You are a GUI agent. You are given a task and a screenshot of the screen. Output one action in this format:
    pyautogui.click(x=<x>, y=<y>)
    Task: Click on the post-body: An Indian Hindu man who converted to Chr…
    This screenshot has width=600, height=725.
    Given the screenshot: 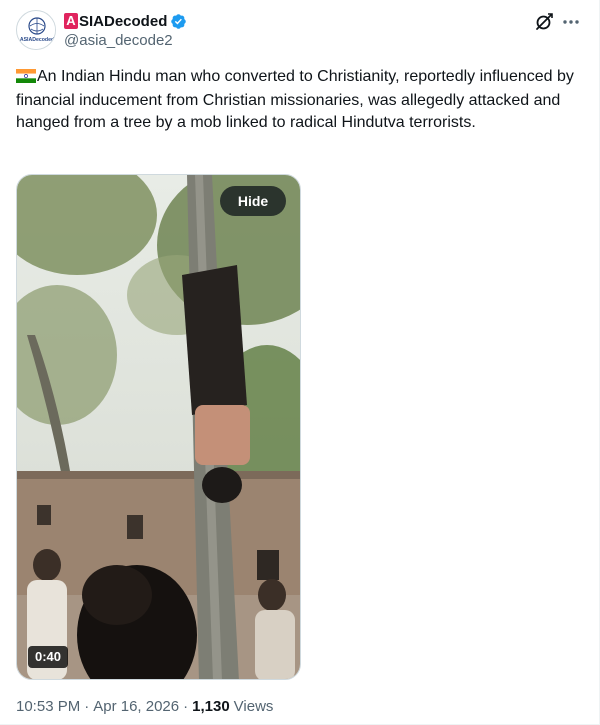 What is the action you would take?
    pyautogui.click(x=295, y=99)
    